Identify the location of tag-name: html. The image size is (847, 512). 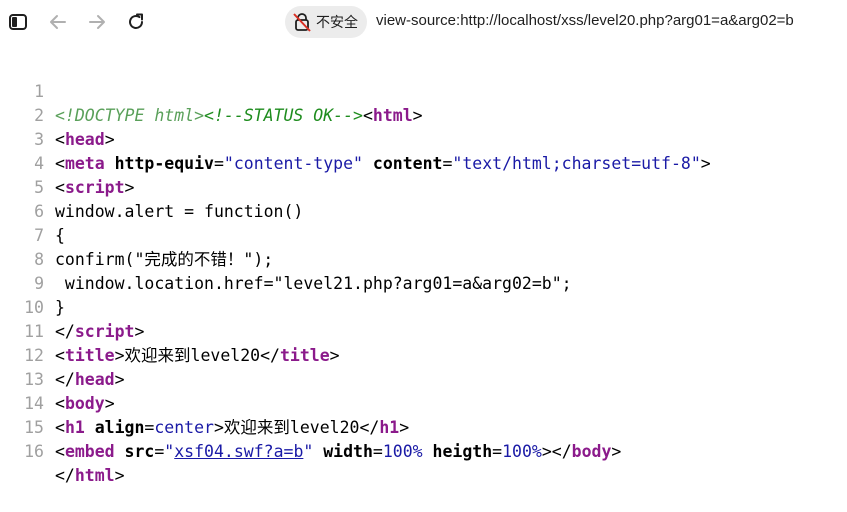
(94, 475).